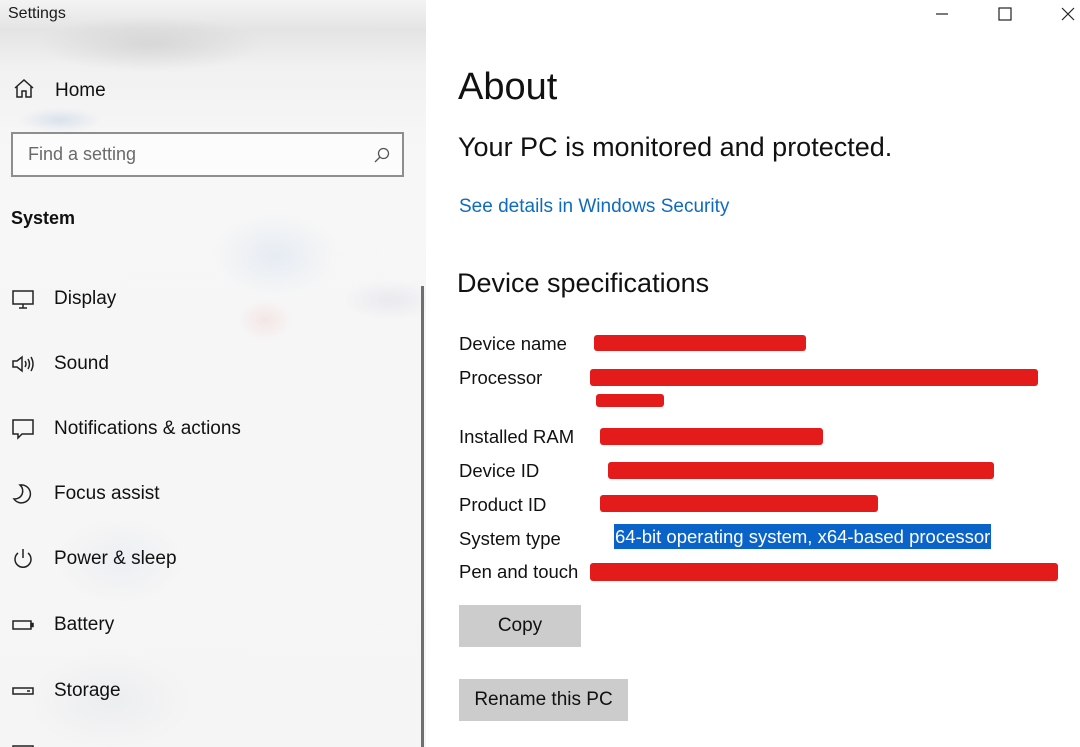 The height and width of the screenshot is (747, 1080). Describe the element at coordinates (37, 13) in the screenshot. I see `app-title: Settings` at that location.